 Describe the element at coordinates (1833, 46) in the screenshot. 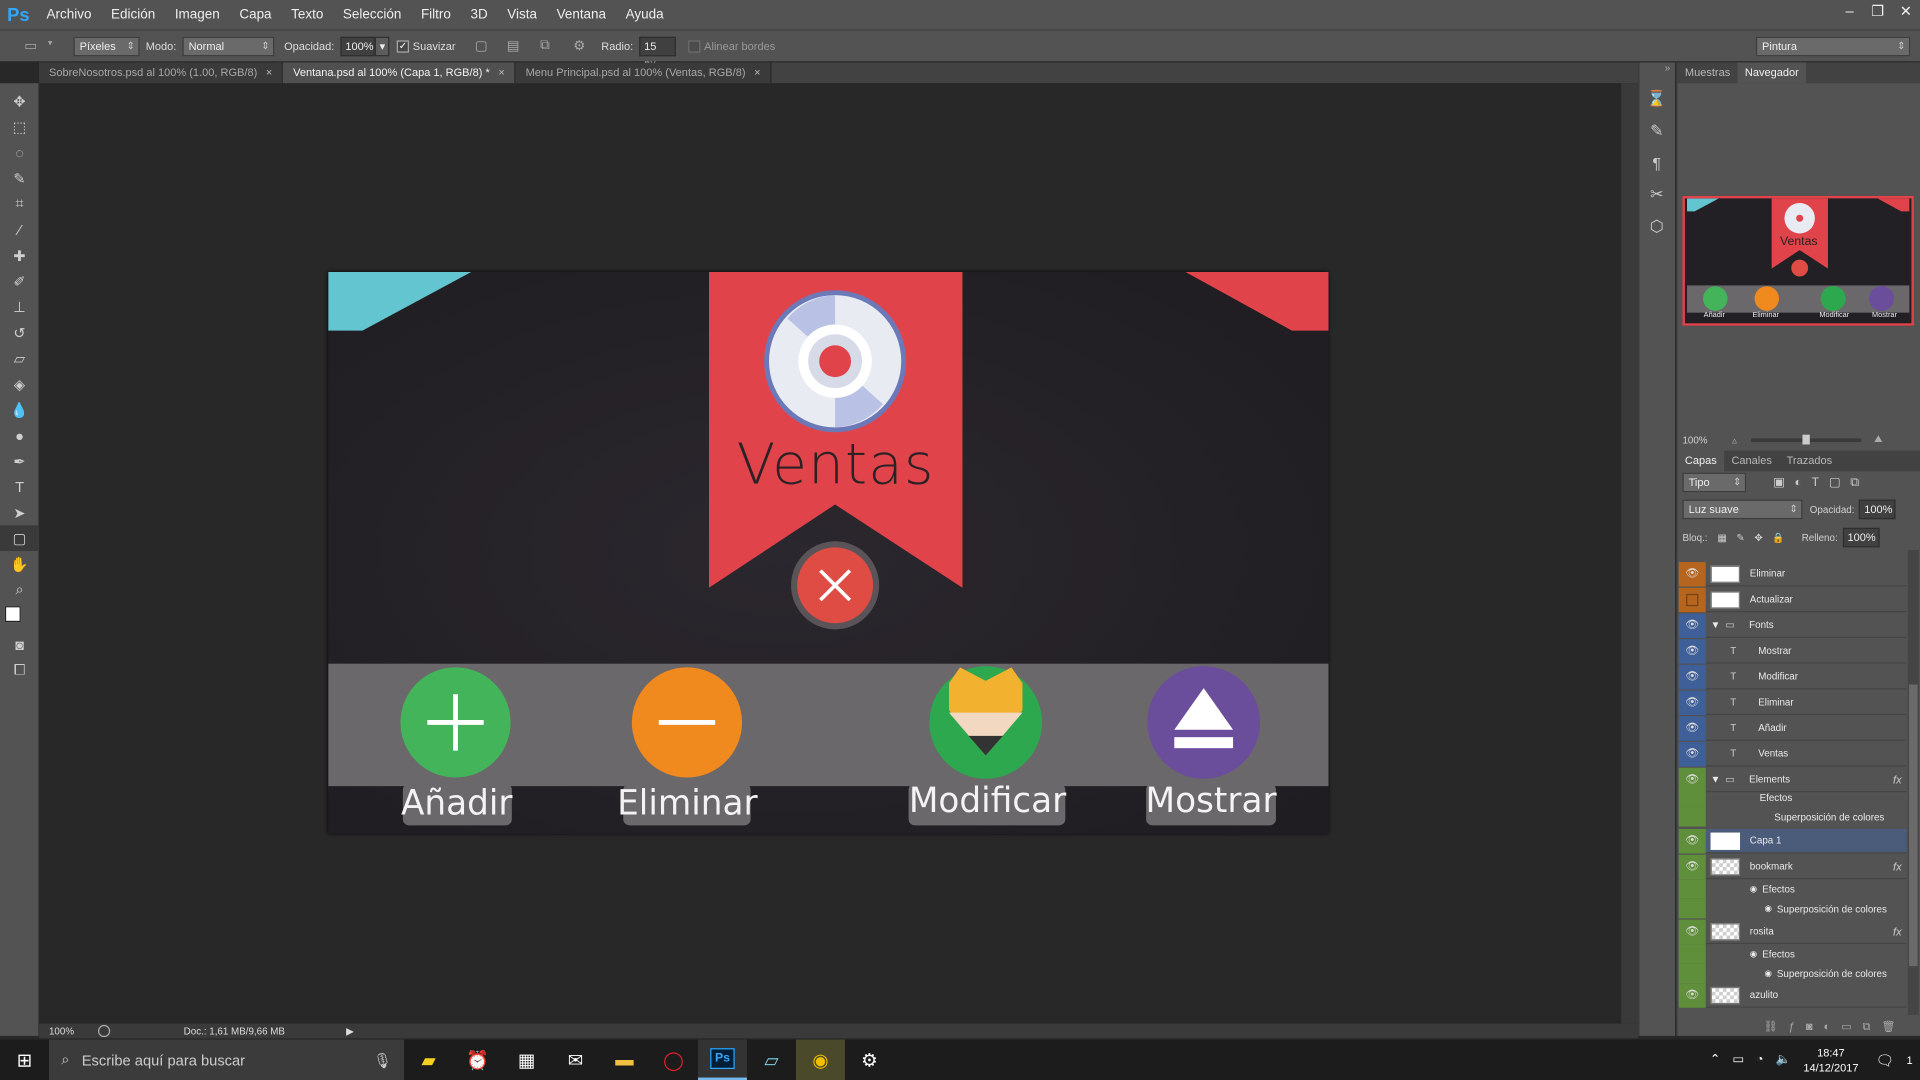

I see `workspace-select: Pintura` at that location.